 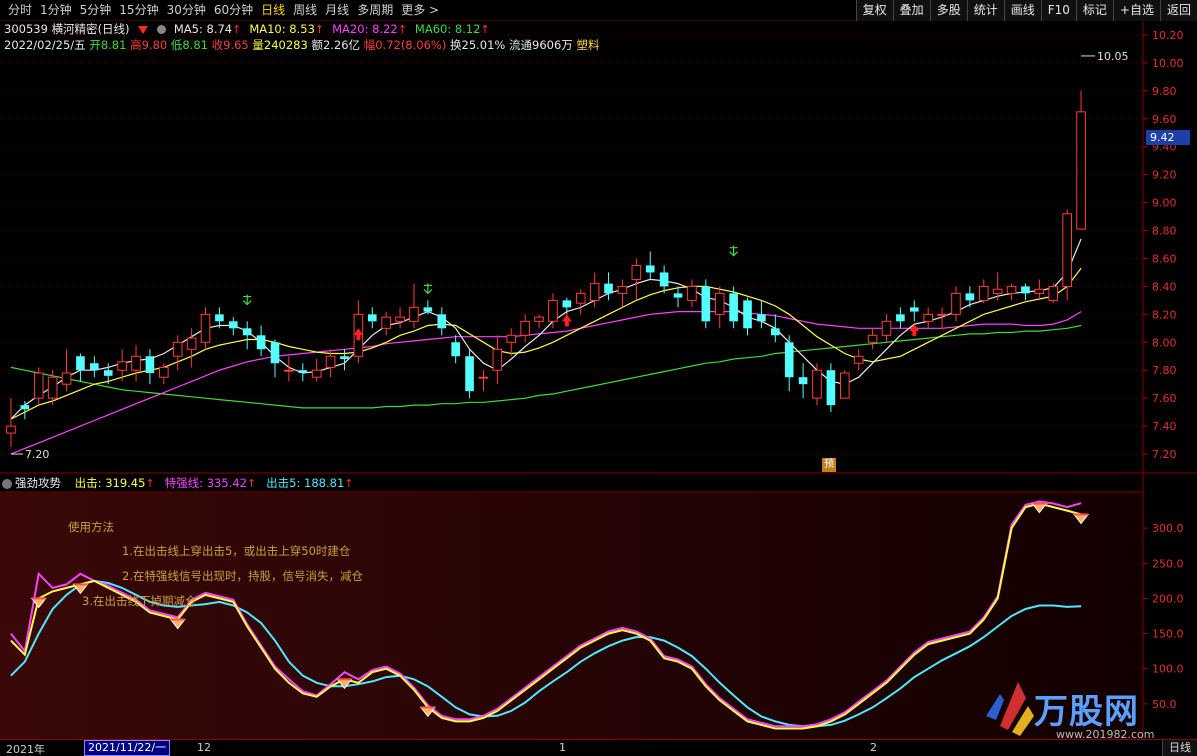 What do you see at coordinates (226, 483) in the screenshot?
I see `indicator-line-value: 335.42` at bounding box center [226, 483].